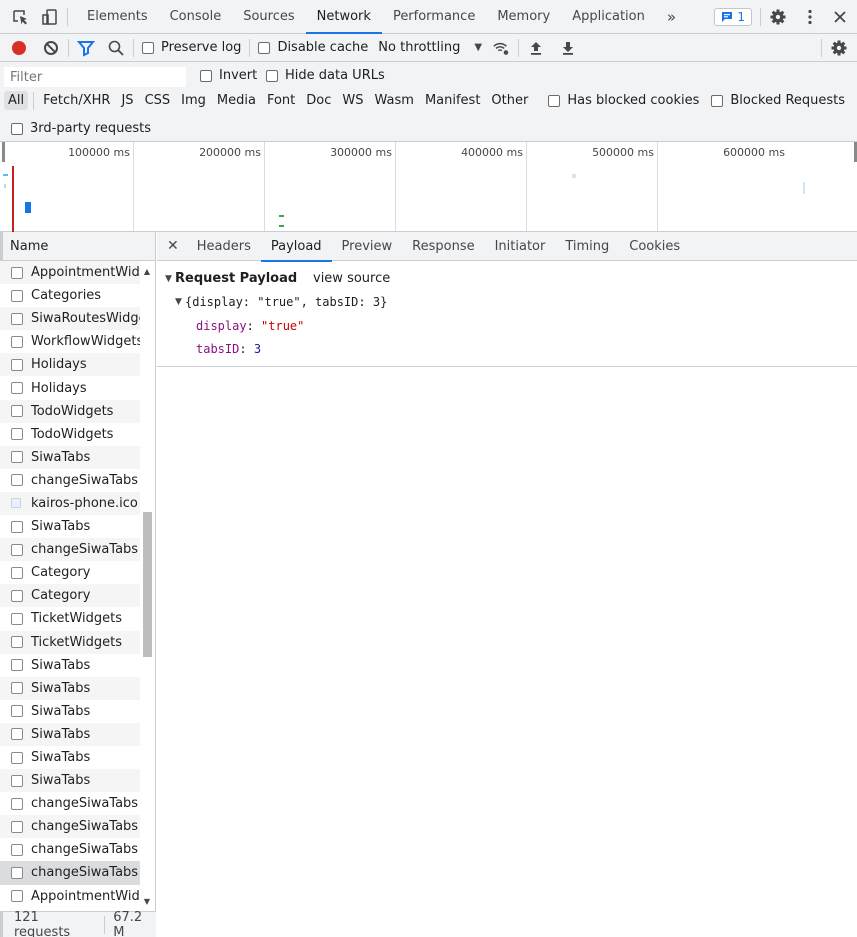 This screenshot has width=857, height=937. Describe the element at coordinates (587, 246) in the screenshot. I see `tab-timing: Timing` at that location.